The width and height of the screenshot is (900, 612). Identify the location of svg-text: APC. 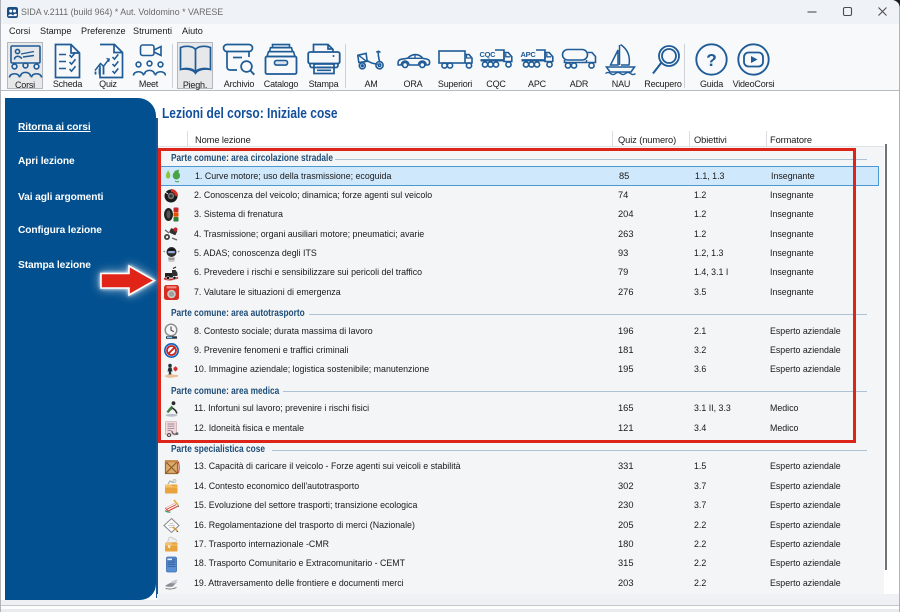
(528, 54).